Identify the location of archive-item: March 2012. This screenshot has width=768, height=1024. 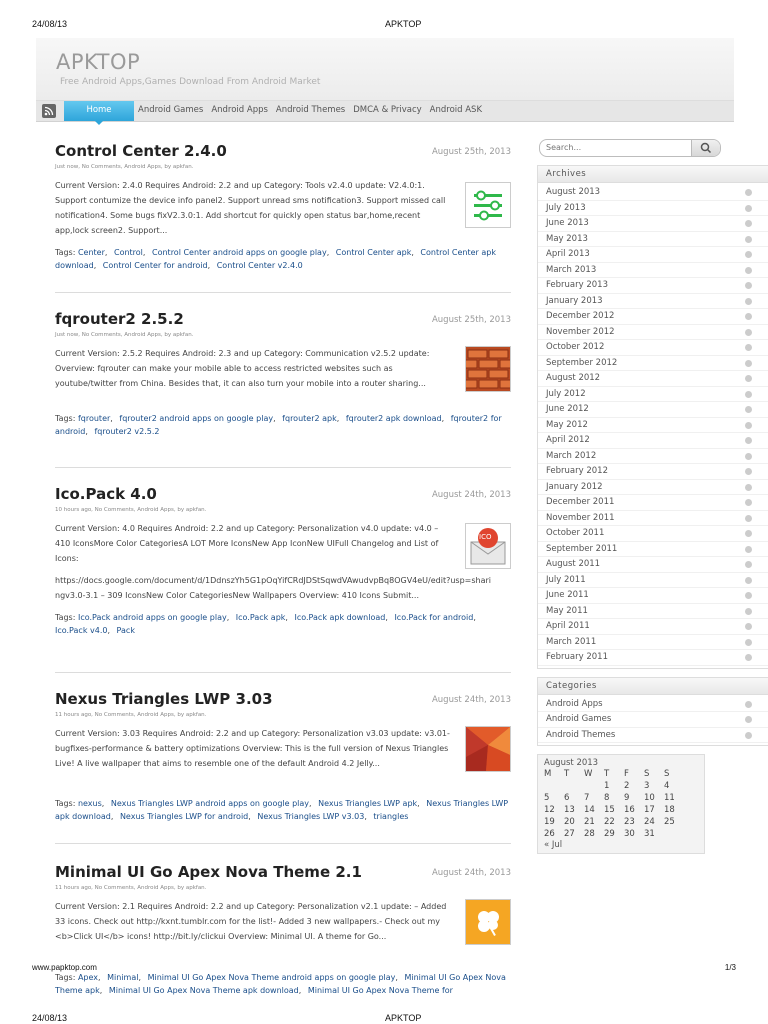
(653, 456).